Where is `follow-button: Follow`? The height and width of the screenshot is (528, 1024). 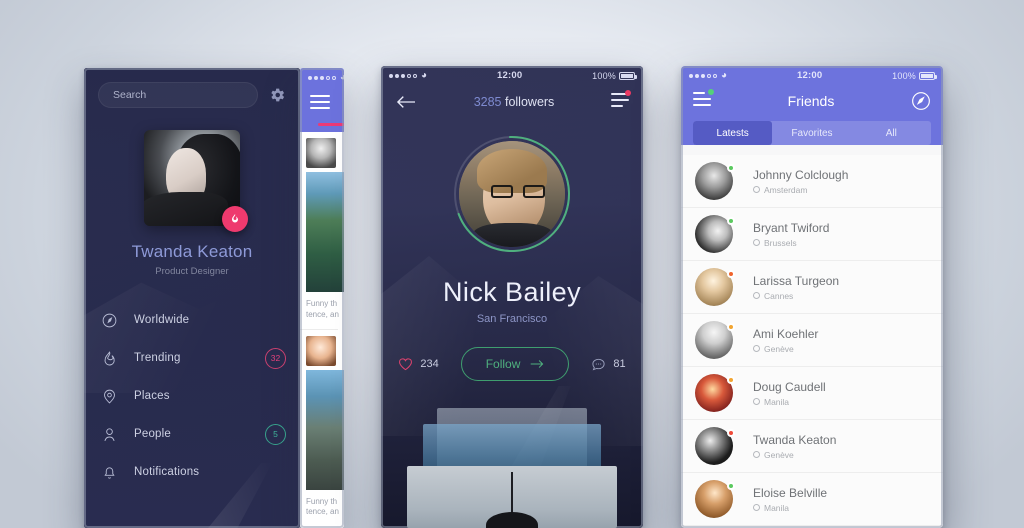
follow-button: Follow is located at coordinates (515, 364).